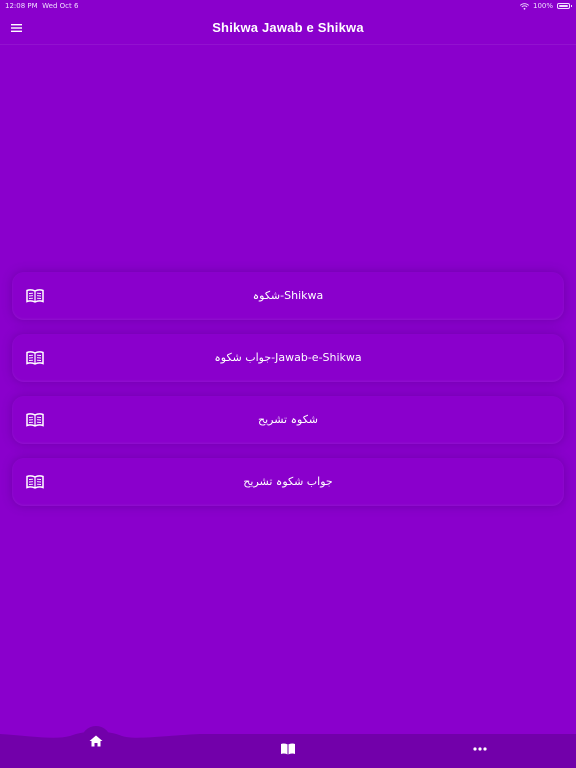 The width and height of the screenshot is (576, 768). I want to click on menu-item-shikwa: شکوہ-Shikwa, so click(288, 296).